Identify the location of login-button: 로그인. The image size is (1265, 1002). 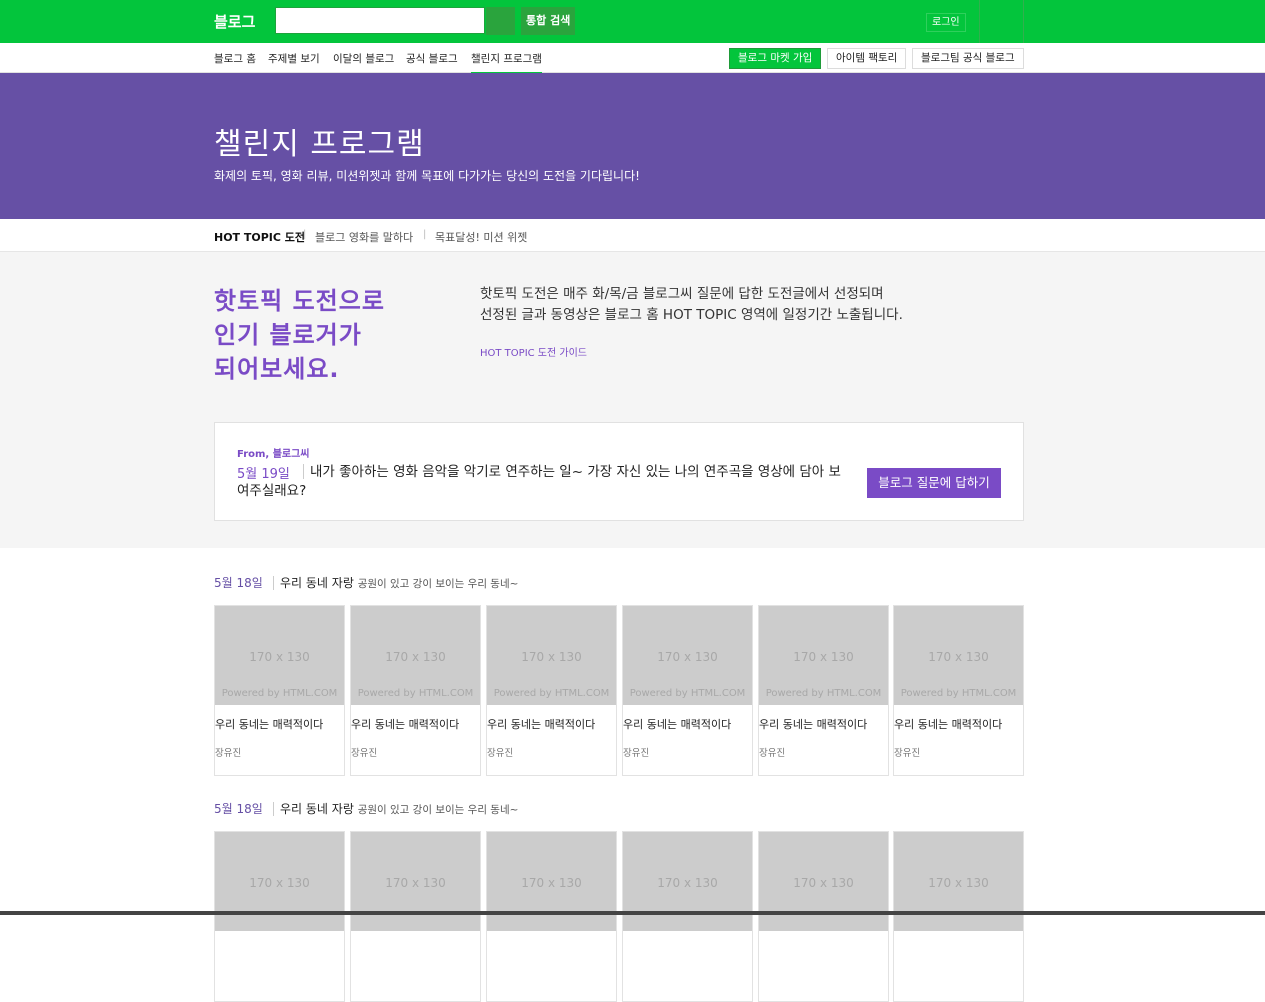
(946, 22).